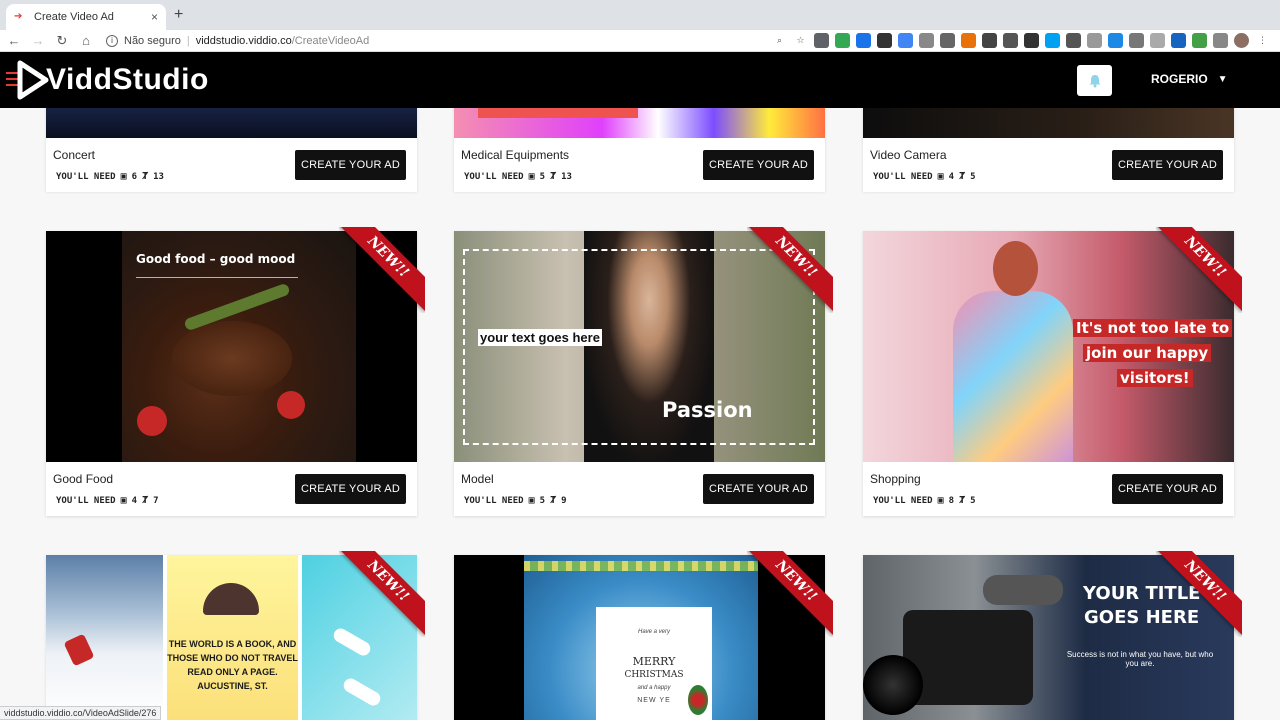 The height and width of the screenshot is (720, 1280). Describe the element at coordinates (1094, 80) in the screenshot. I see `notifications-button` at that location.